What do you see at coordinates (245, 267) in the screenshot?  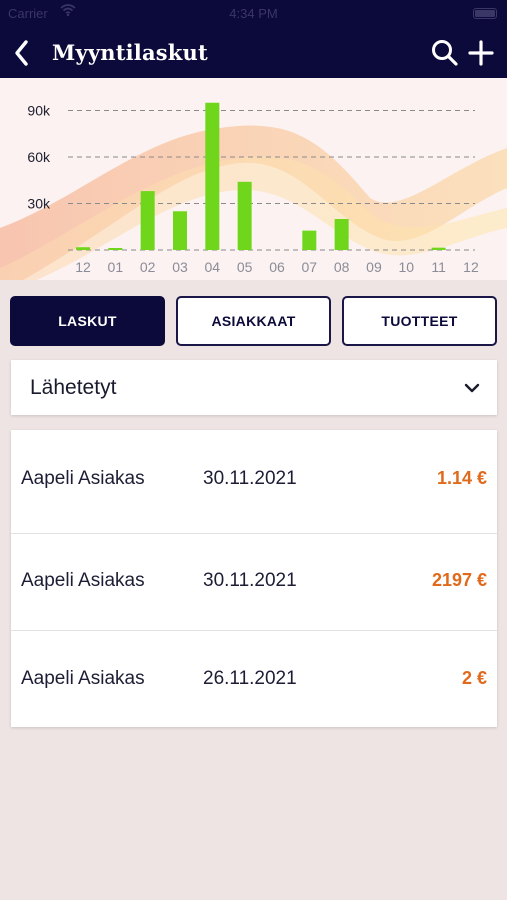 I see `x-tick-label: 05` at bounding box center [245, 267].